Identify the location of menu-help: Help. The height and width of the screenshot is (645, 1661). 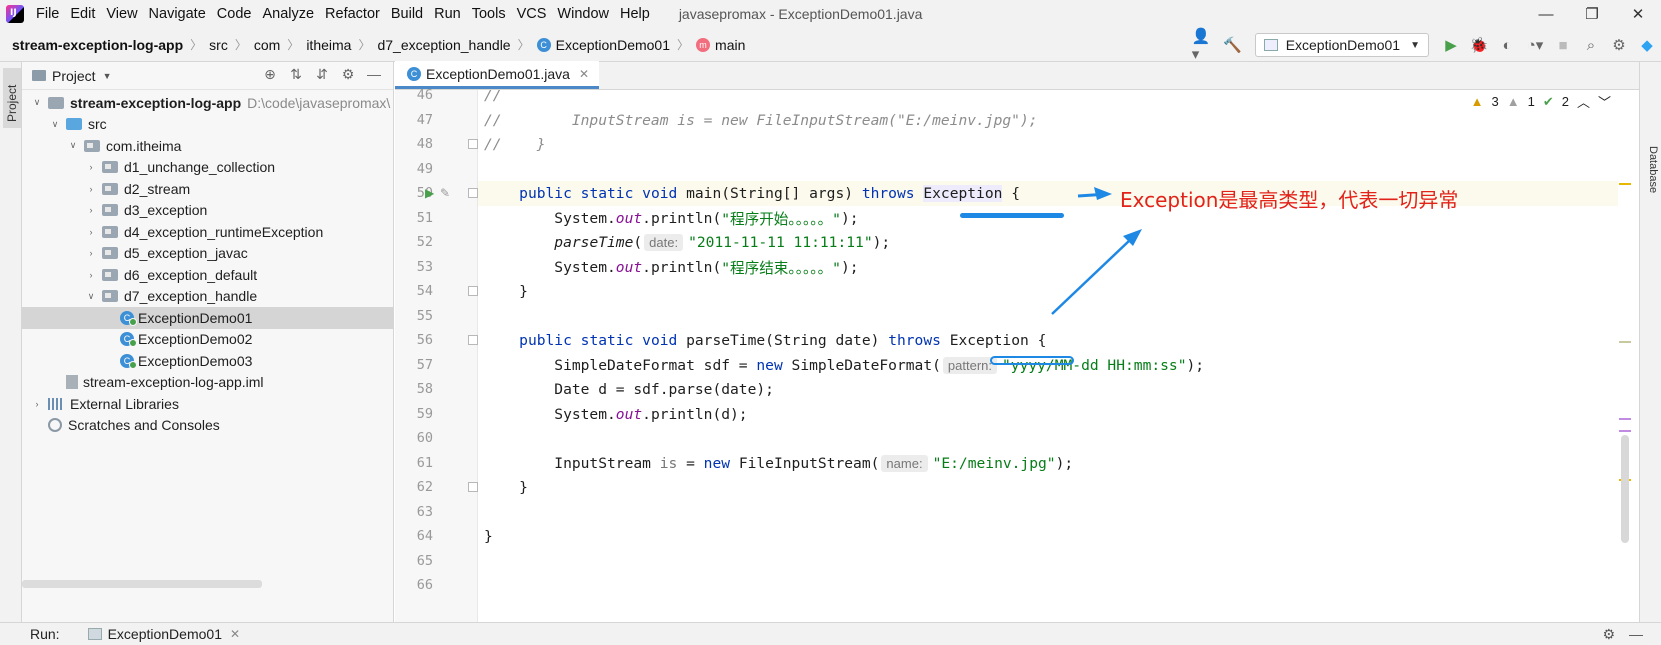
(635, 14).